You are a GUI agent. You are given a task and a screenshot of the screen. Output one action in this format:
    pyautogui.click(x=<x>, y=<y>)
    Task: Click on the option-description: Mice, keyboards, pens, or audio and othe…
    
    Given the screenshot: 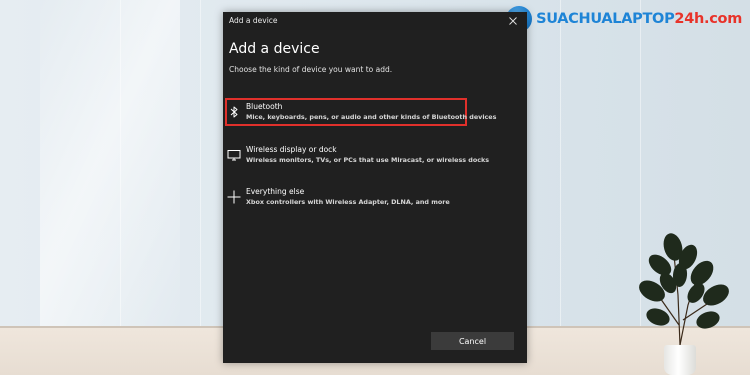 What is the action you would take?
    pyautogui.click(x=371, y=117)
    